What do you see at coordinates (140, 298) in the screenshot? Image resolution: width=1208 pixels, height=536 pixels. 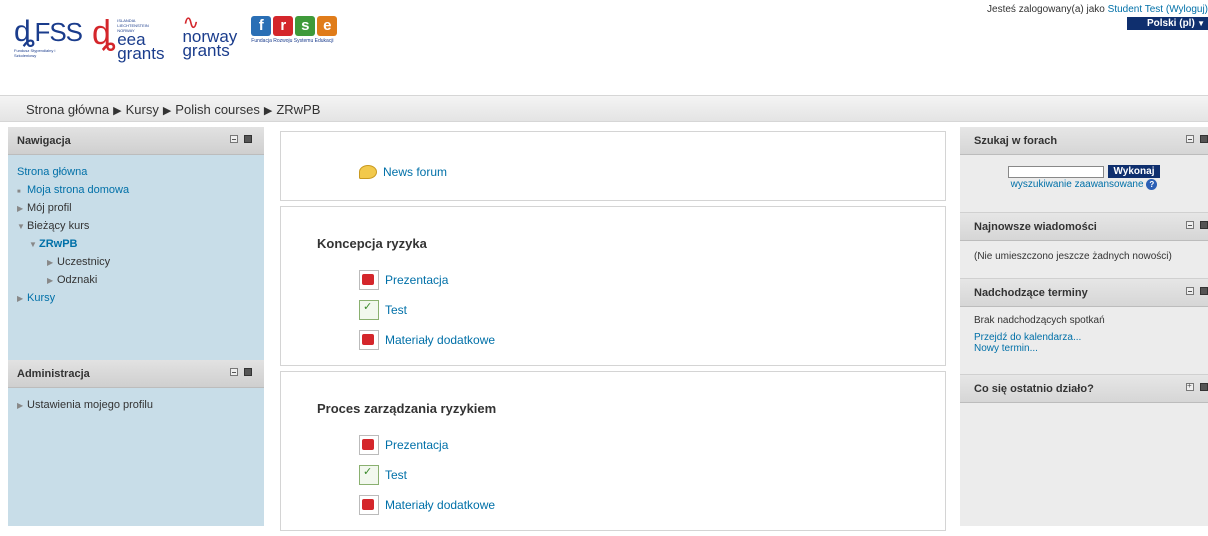 I see `nav-item-courses: ▶ Kursy` at bounding box center [140, 298].